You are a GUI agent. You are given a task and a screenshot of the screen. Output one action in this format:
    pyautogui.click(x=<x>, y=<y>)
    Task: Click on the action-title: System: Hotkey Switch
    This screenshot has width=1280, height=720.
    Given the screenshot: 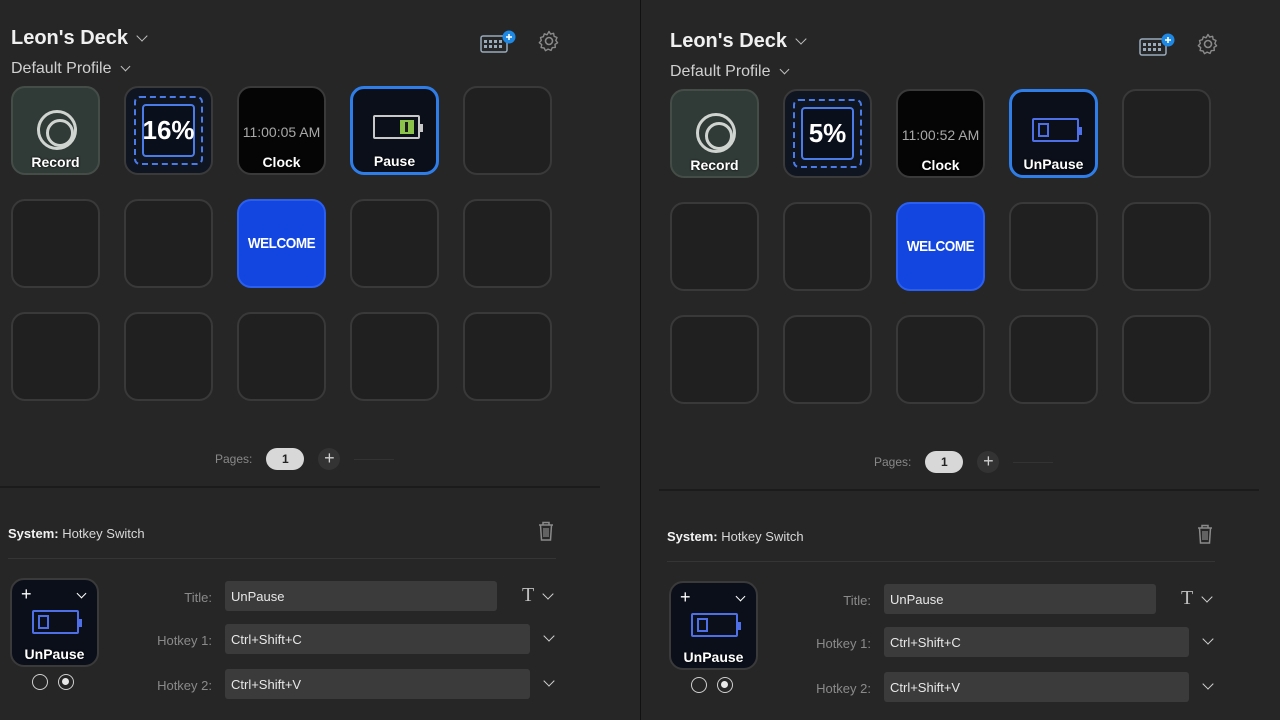 What is the action you would take?
    pyautogui.click(x=76, y=533)
    